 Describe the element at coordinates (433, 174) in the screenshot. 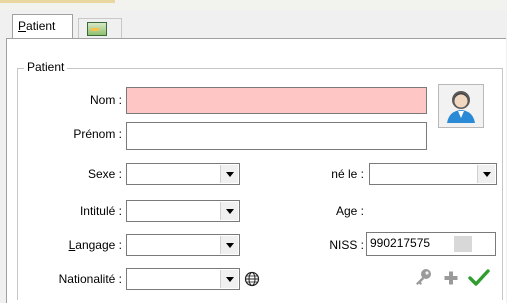

I see `birthdate-picker` at that location.